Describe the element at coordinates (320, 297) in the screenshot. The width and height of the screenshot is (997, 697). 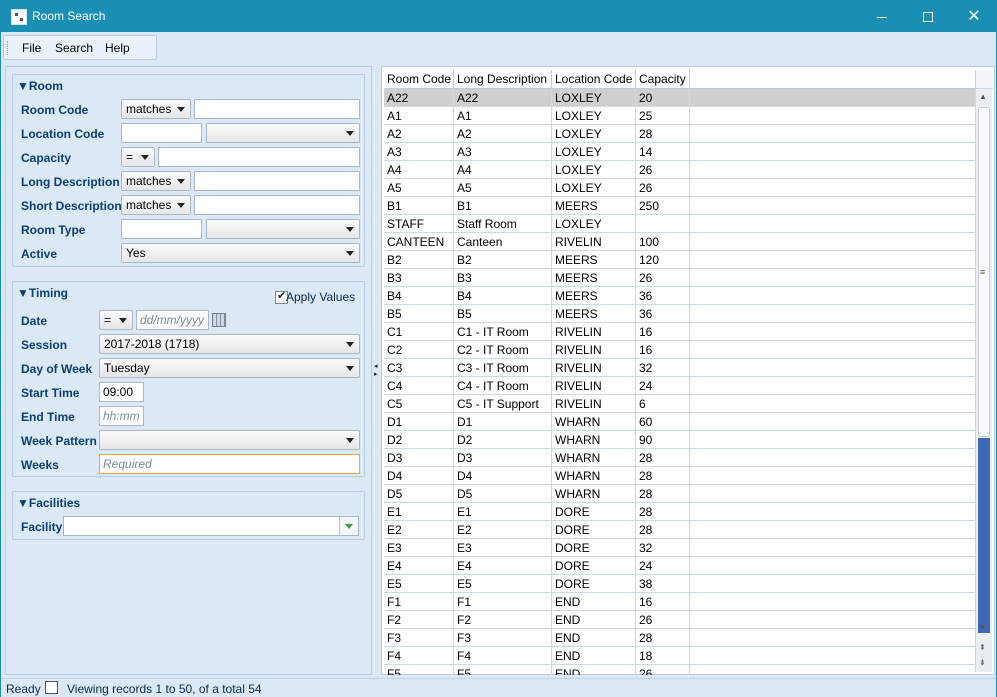
I see `apply-values-label: Apply Values` at that location.